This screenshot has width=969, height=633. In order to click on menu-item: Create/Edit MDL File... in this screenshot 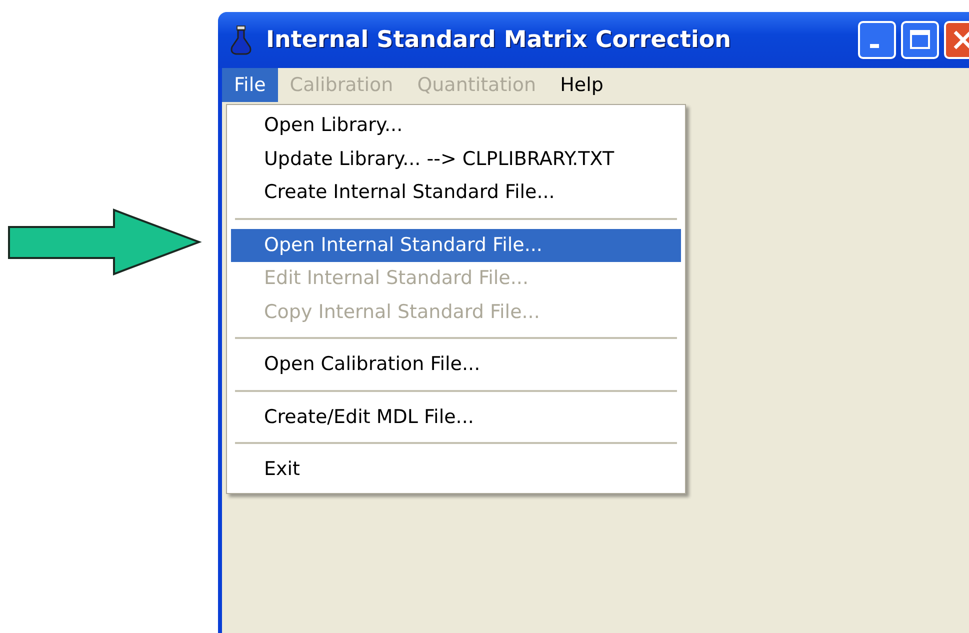, I will do `click(456, 417)`.